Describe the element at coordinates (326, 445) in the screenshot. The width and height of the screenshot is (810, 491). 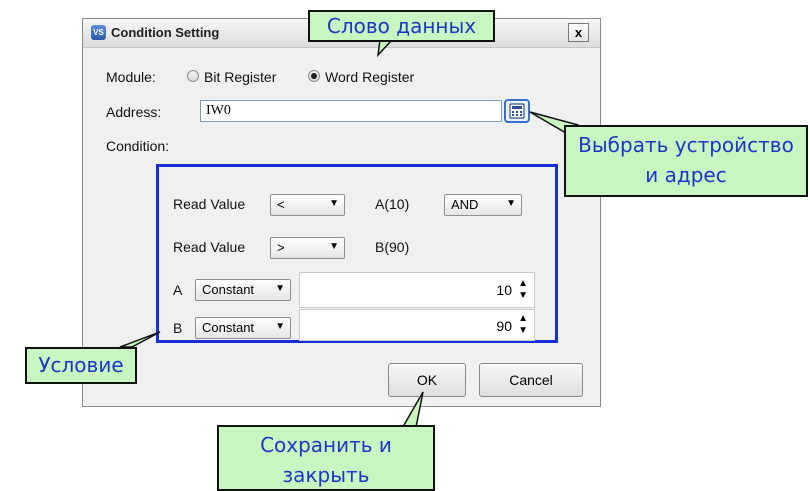
I see `save-close-line-1: Сохранить и` at that location.